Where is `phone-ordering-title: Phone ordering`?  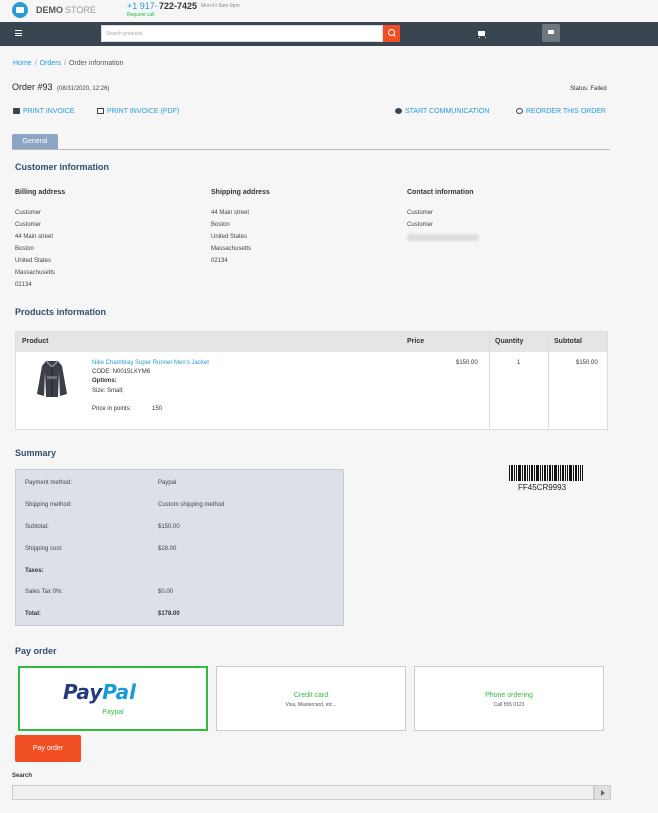
phone-ordering-title: Phone ordering is located at coordinates (509, 695).